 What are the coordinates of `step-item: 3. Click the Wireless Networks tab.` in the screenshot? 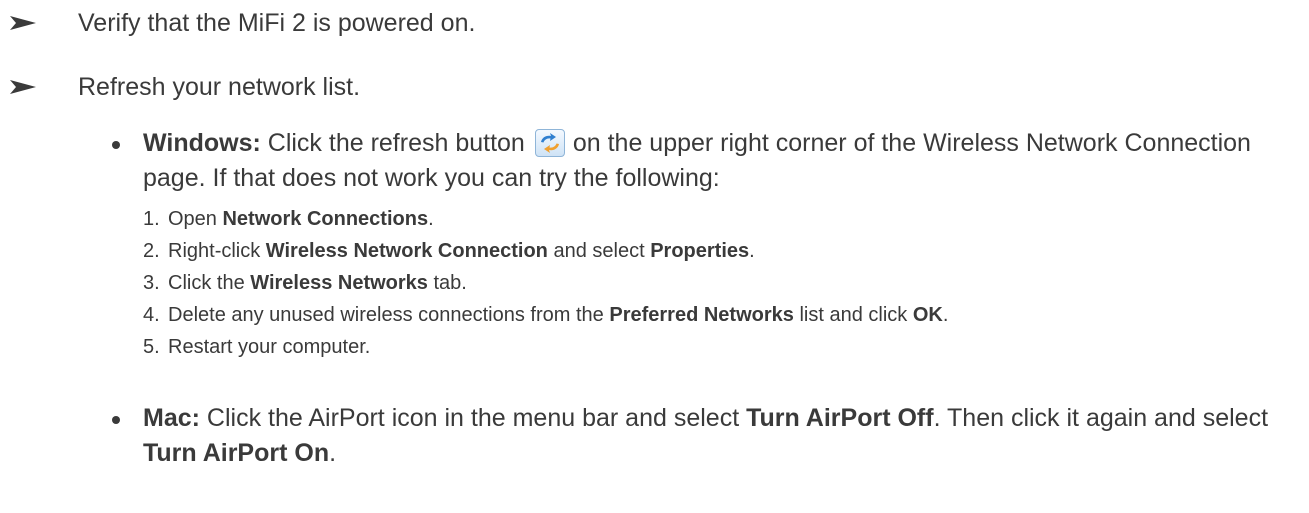 It's located at (305, 283).